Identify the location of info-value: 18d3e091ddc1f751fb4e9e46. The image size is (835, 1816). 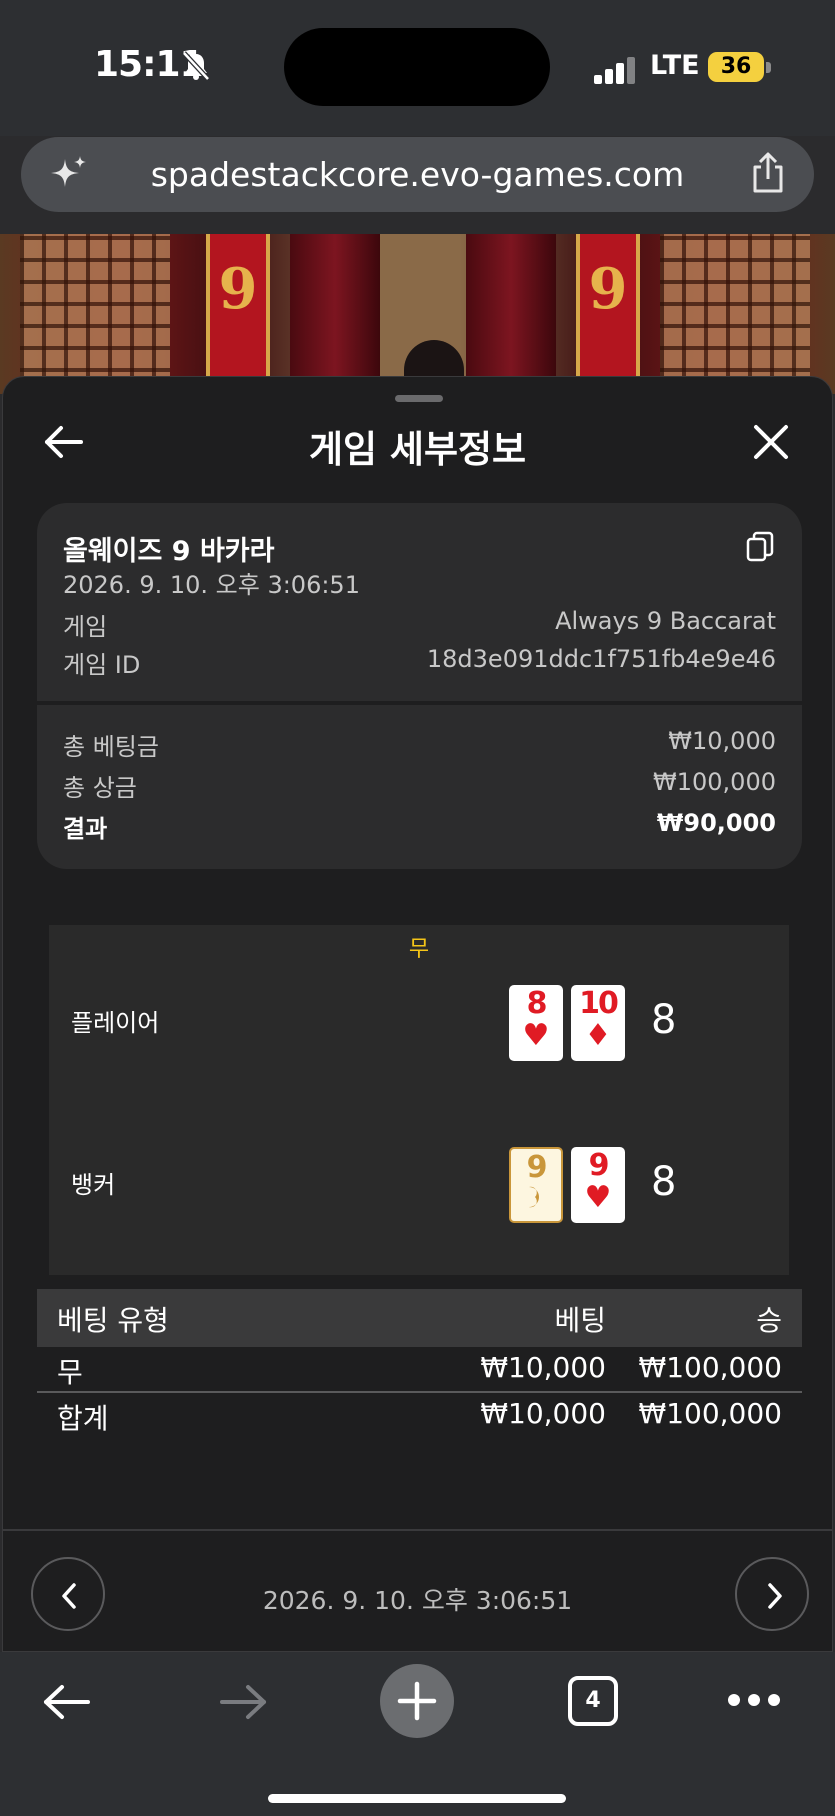
(601, 659).